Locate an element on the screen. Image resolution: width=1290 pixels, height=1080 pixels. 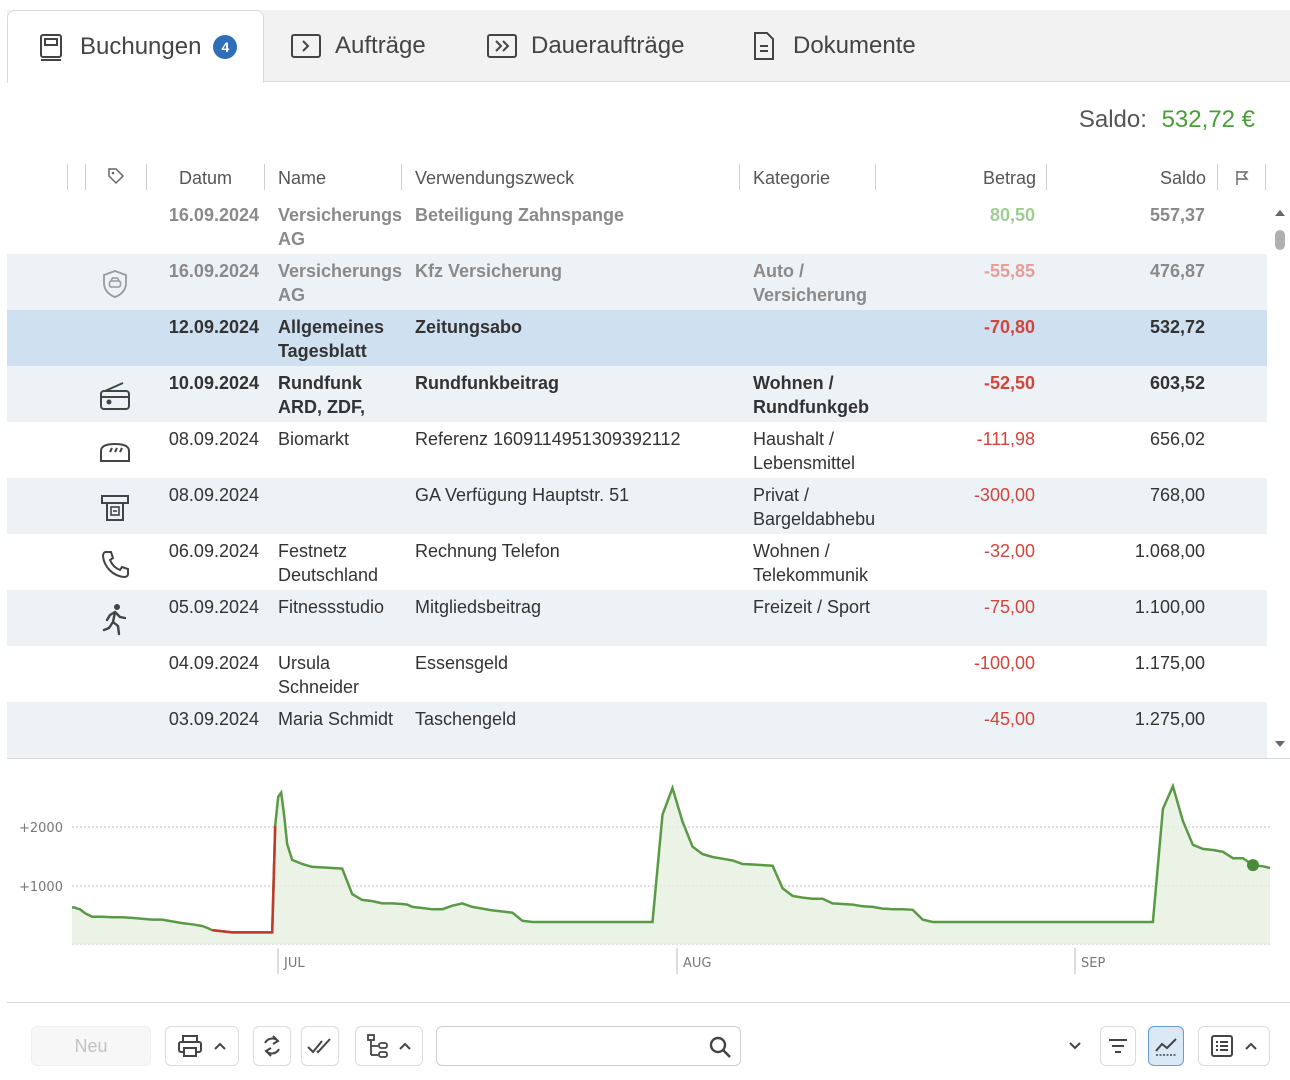
line-chart-icon is located at coordinates (1166, 1047).